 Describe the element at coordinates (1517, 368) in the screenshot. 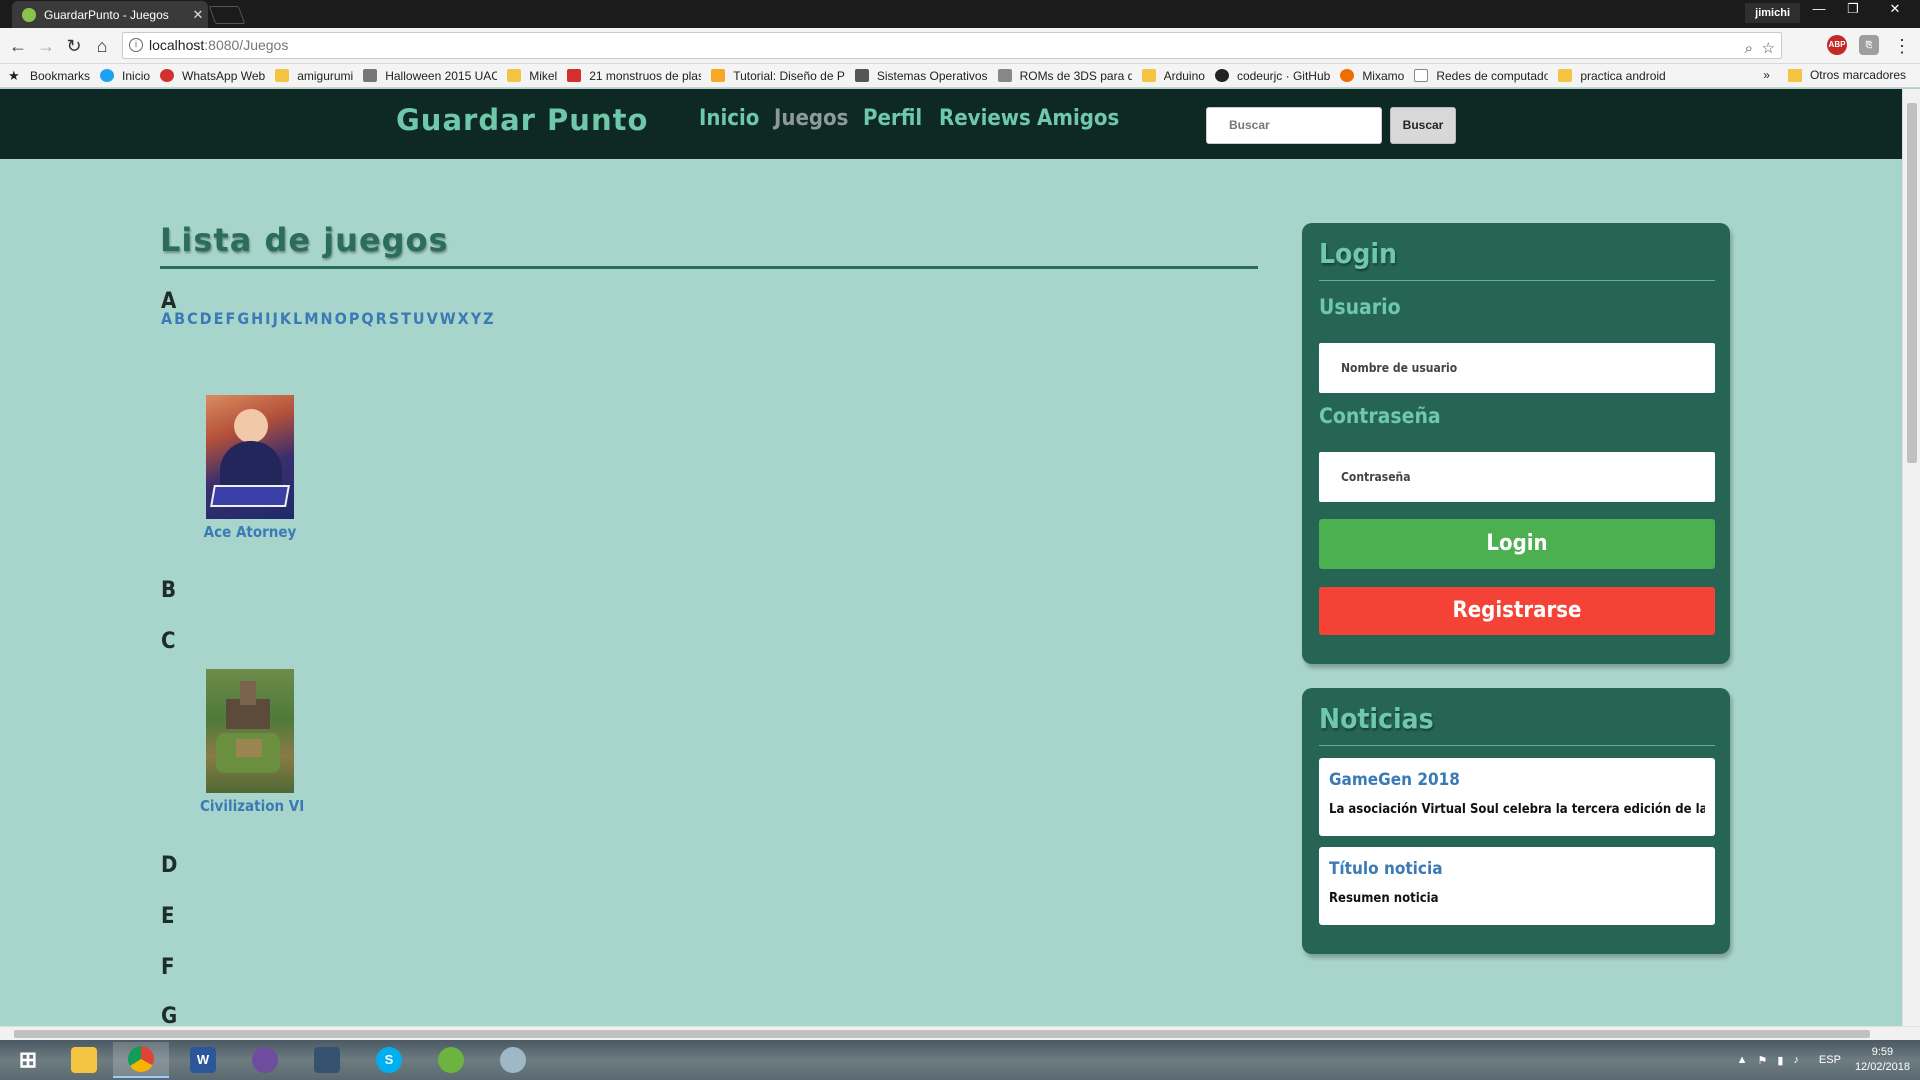

I see `username-field: Nombre de usuario` at that location.